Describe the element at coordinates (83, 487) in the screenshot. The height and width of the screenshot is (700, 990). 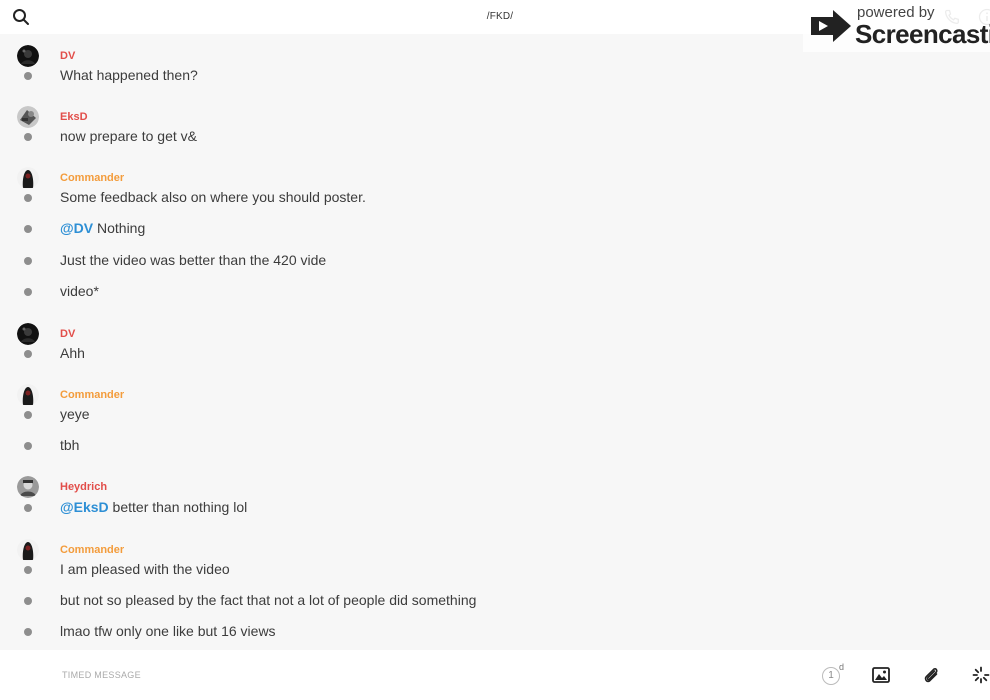
I see `message-author: Heydrich` at that location.